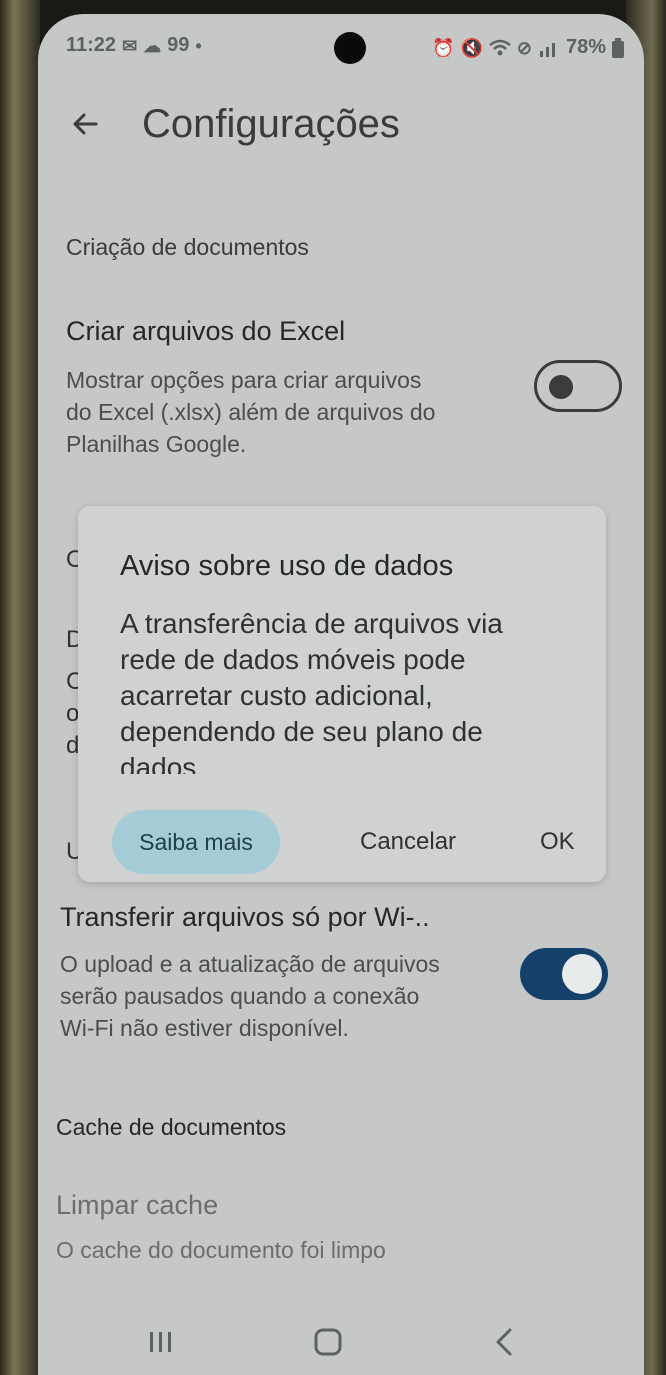 The width and height of the screenshot is (666, 1375). What do you see at coordinates (500, 47) in the screenshot?
I see `wifi-icon` at bounding box center [500, 47].